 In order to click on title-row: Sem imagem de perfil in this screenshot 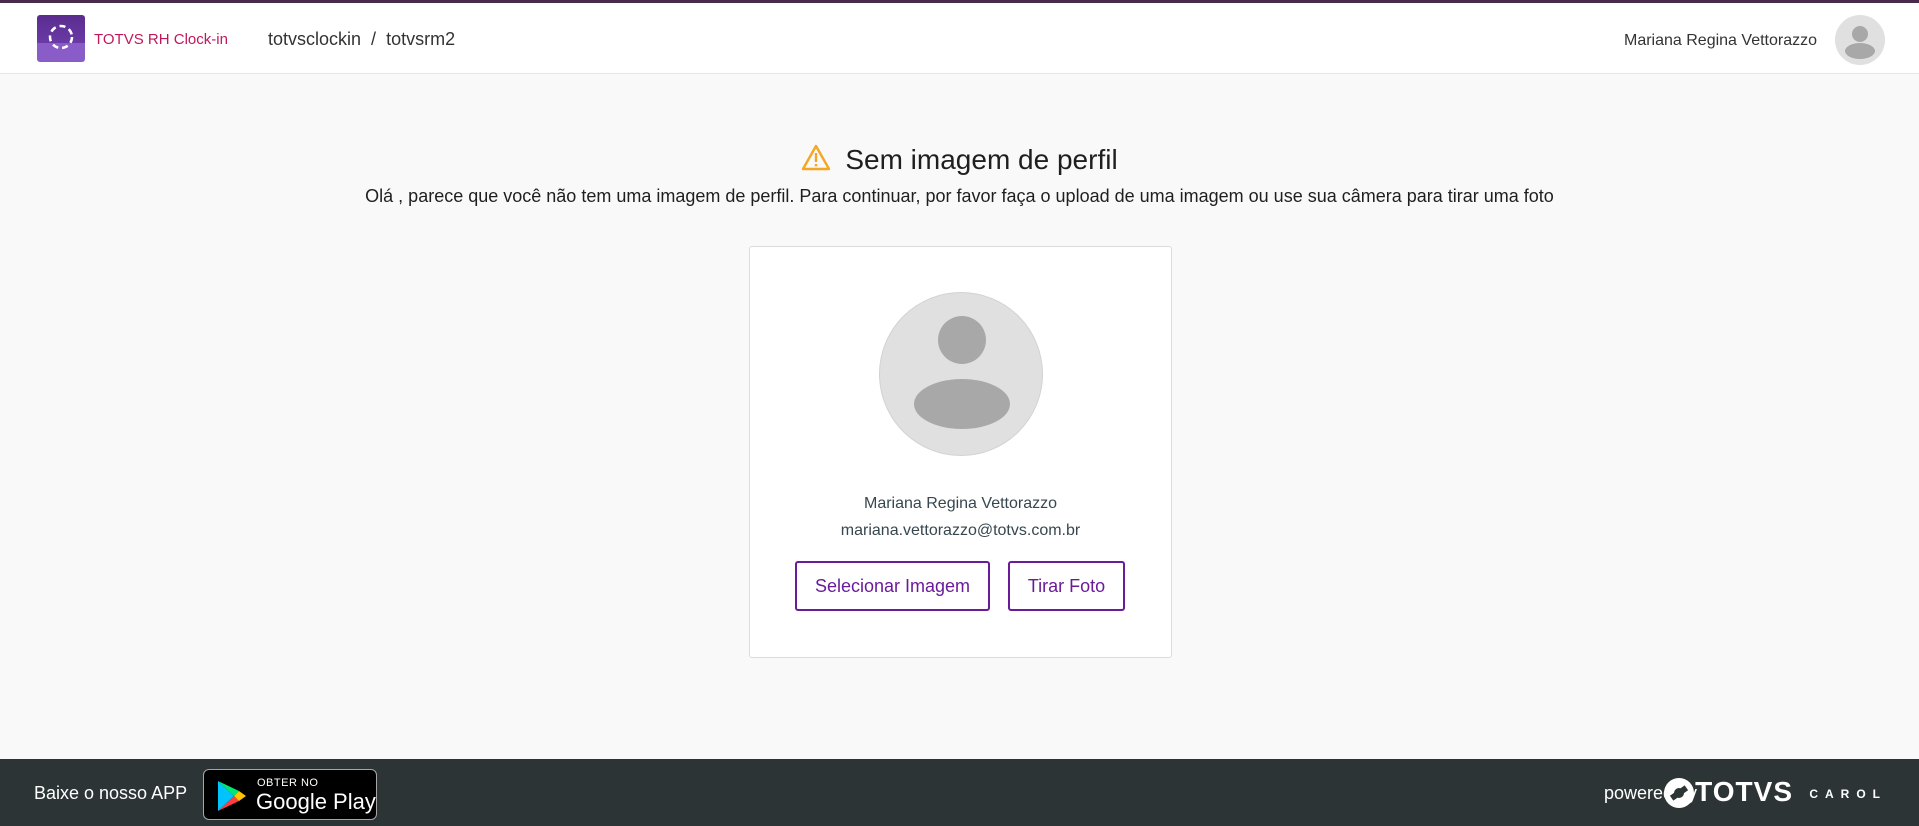, I will do `click(959, 160)`.